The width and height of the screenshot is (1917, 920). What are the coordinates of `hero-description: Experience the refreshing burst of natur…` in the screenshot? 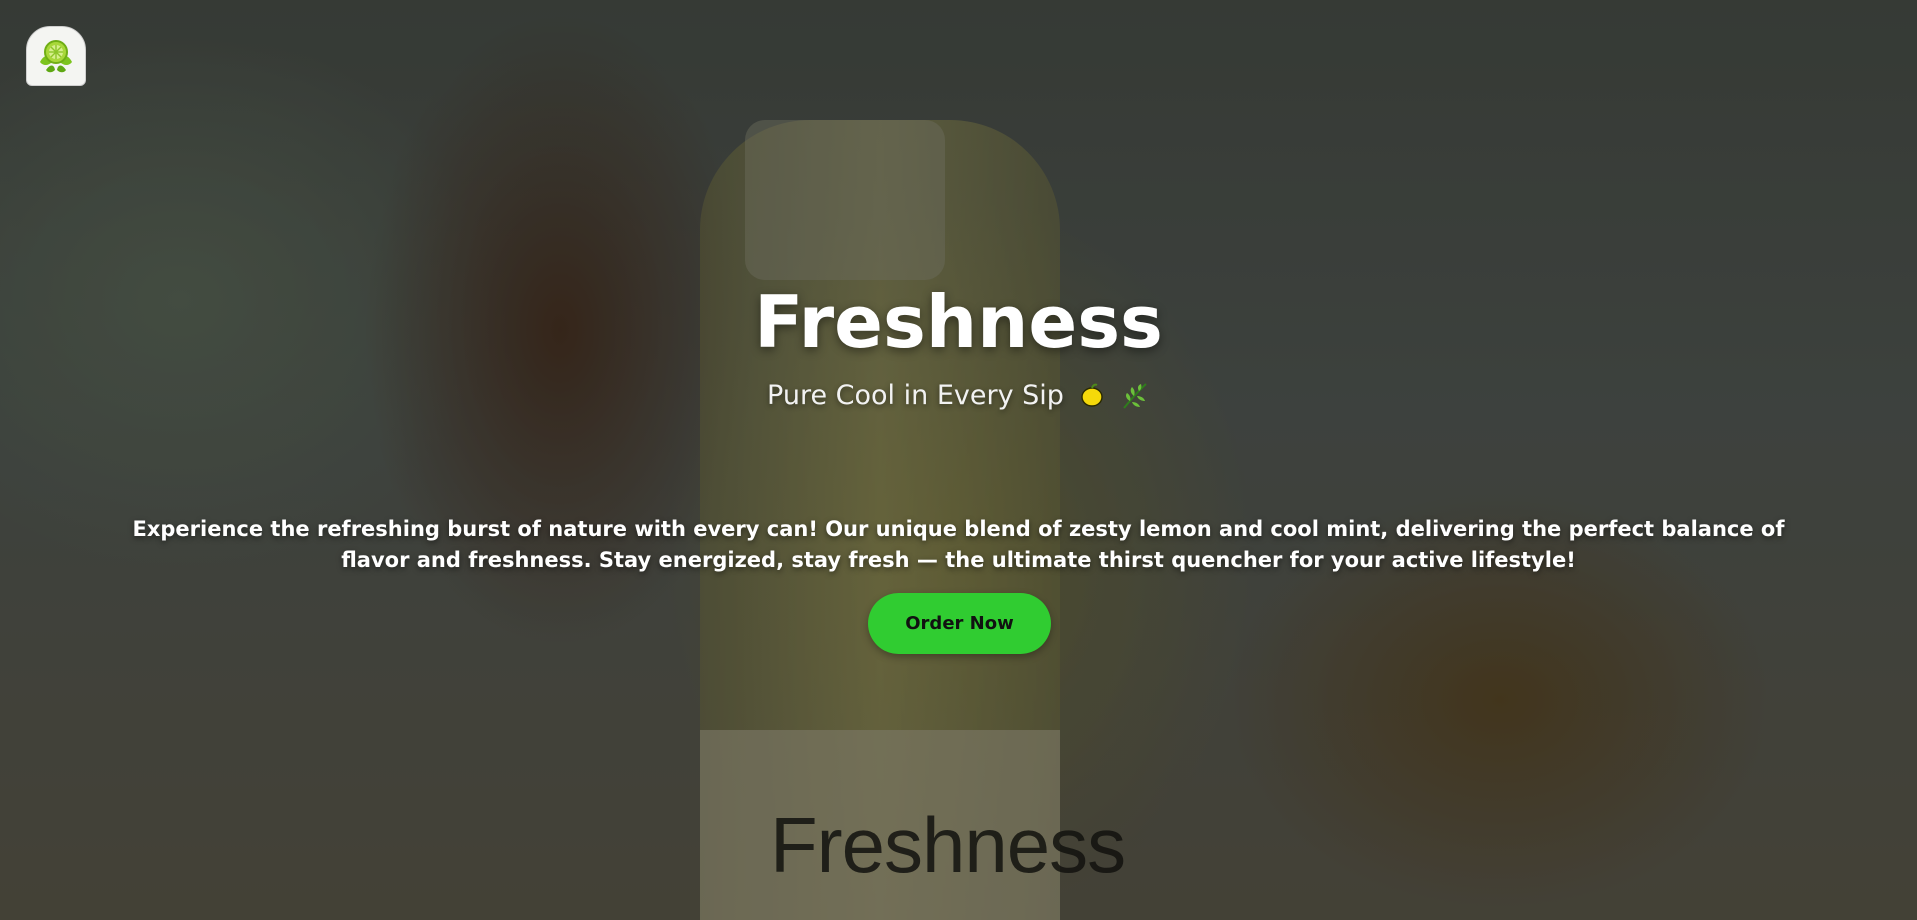 It's located at (958, 544).